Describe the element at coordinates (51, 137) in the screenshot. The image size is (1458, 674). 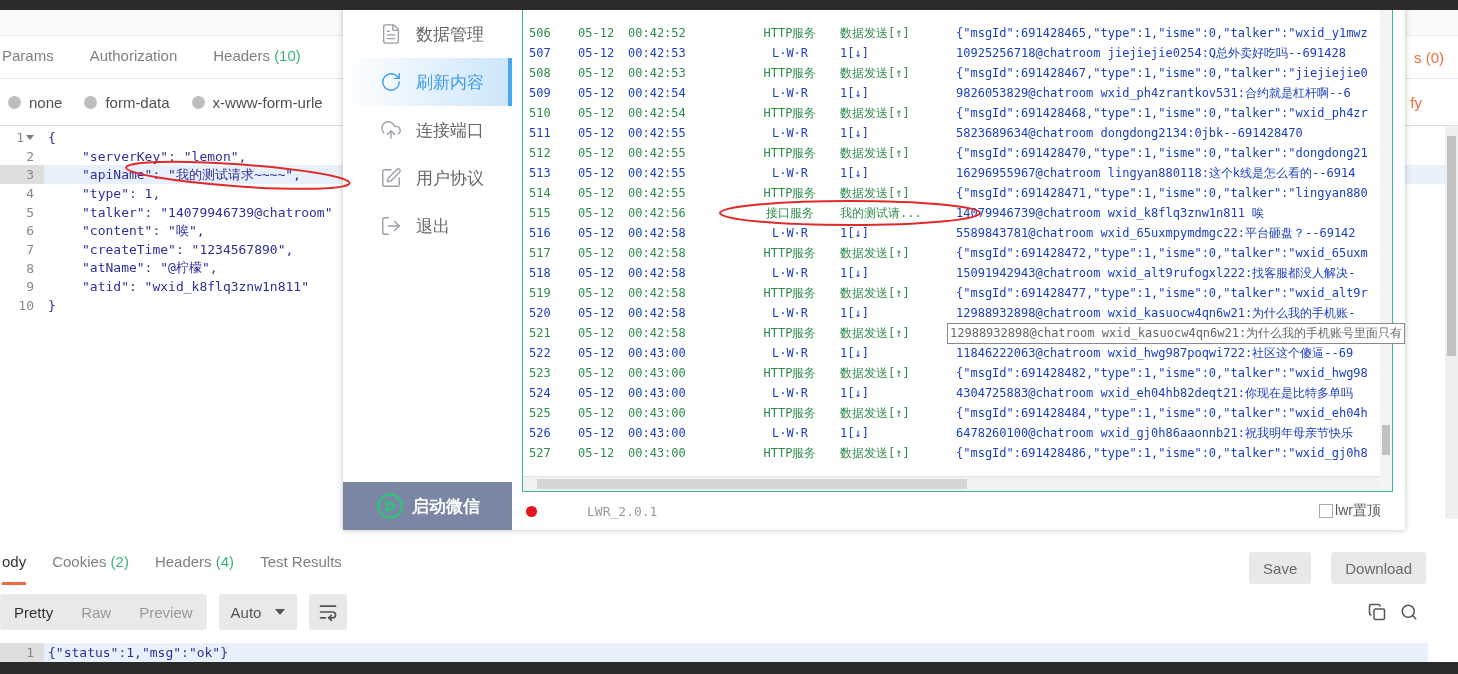
I see `code-line: {` at that location.